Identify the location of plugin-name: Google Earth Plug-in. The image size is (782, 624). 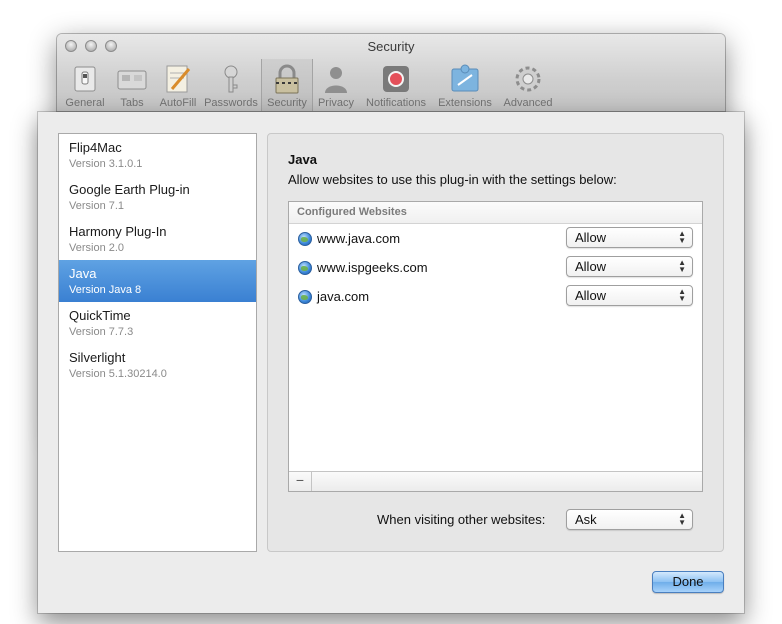
(129, 189).